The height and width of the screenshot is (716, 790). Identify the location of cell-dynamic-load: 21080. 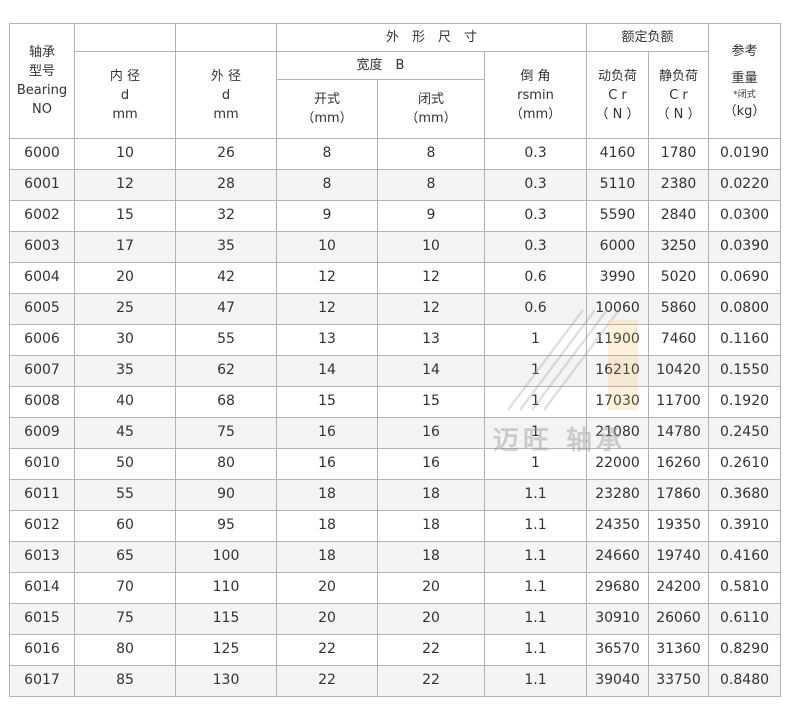
(617, 433).